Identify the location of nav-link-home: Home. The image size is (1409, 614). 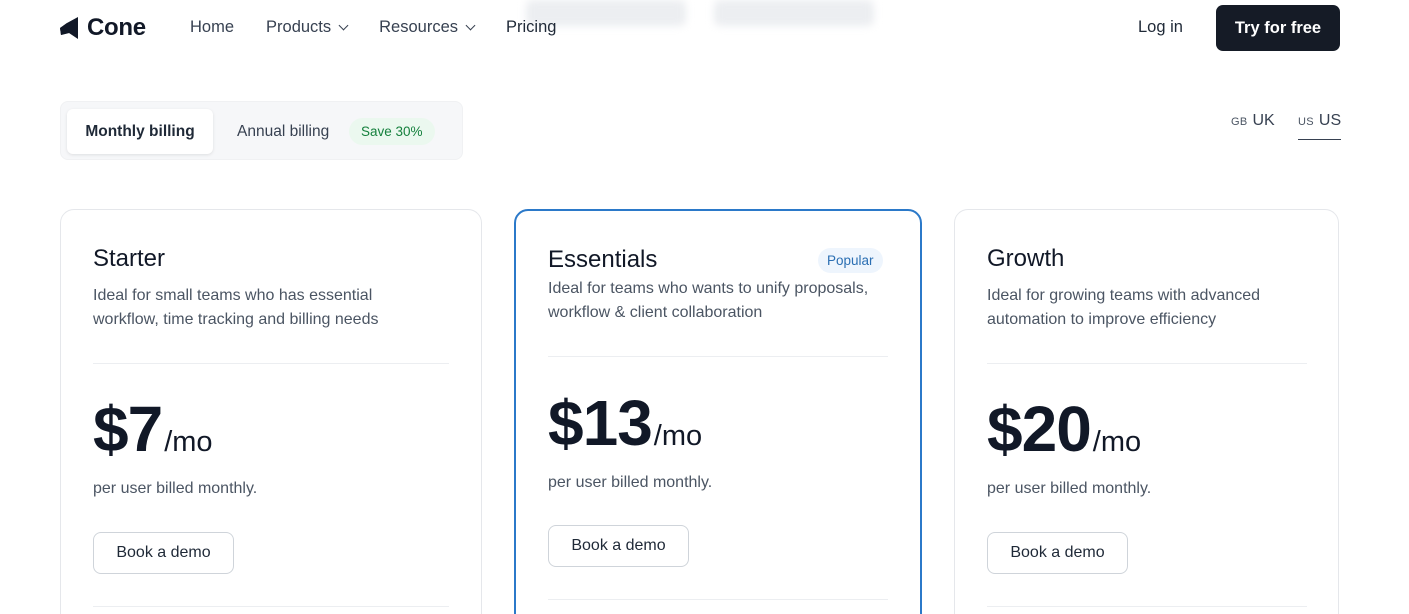
(212, 27).